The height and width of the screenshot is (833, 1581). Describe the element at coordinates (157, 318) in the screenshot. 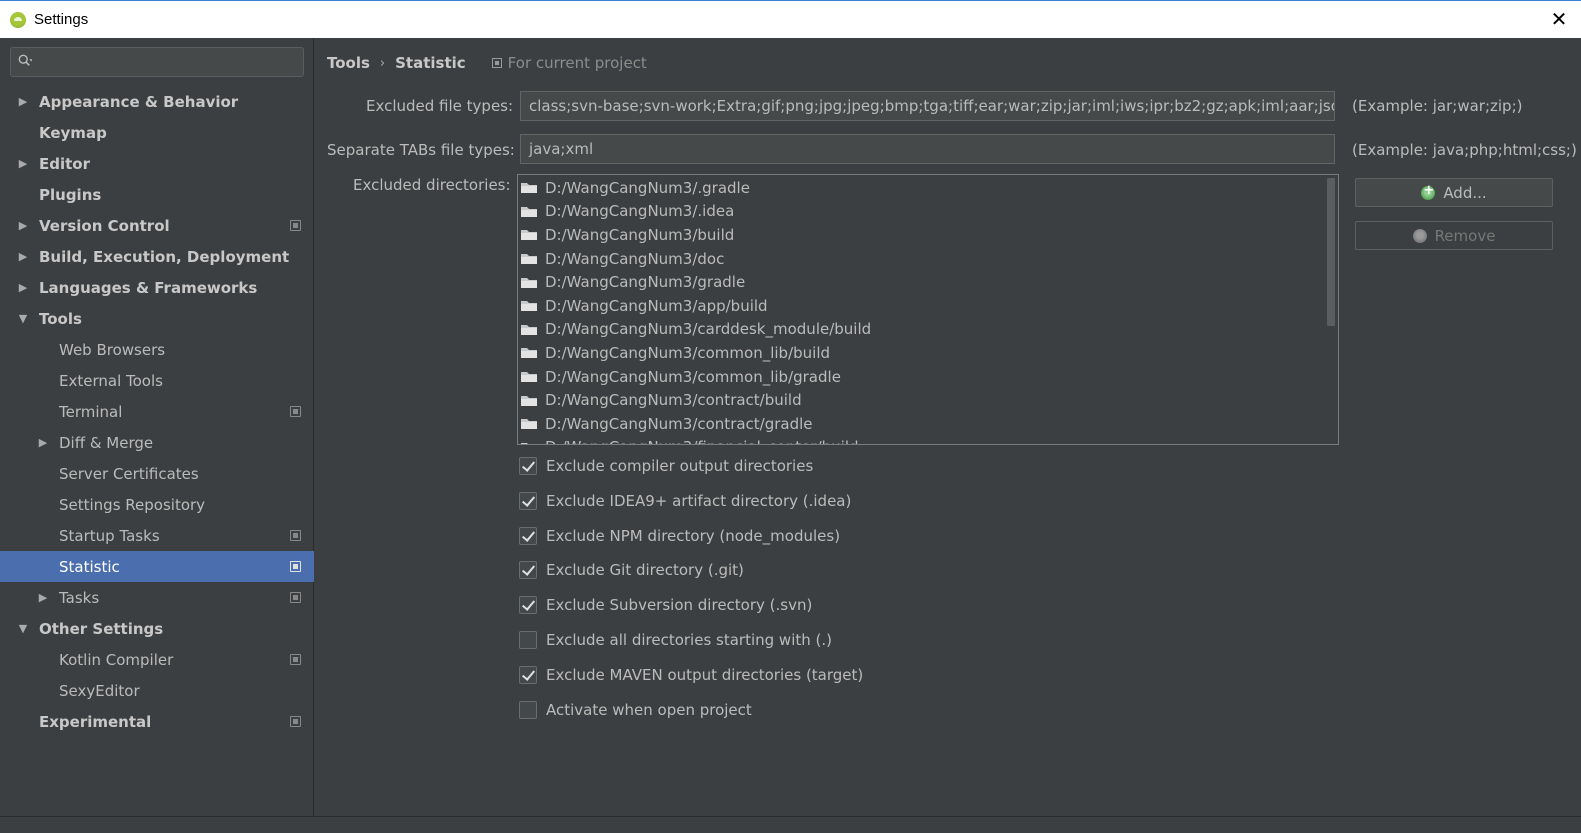

I see `sidebar-item-tools: ▼ Tools` at that location.